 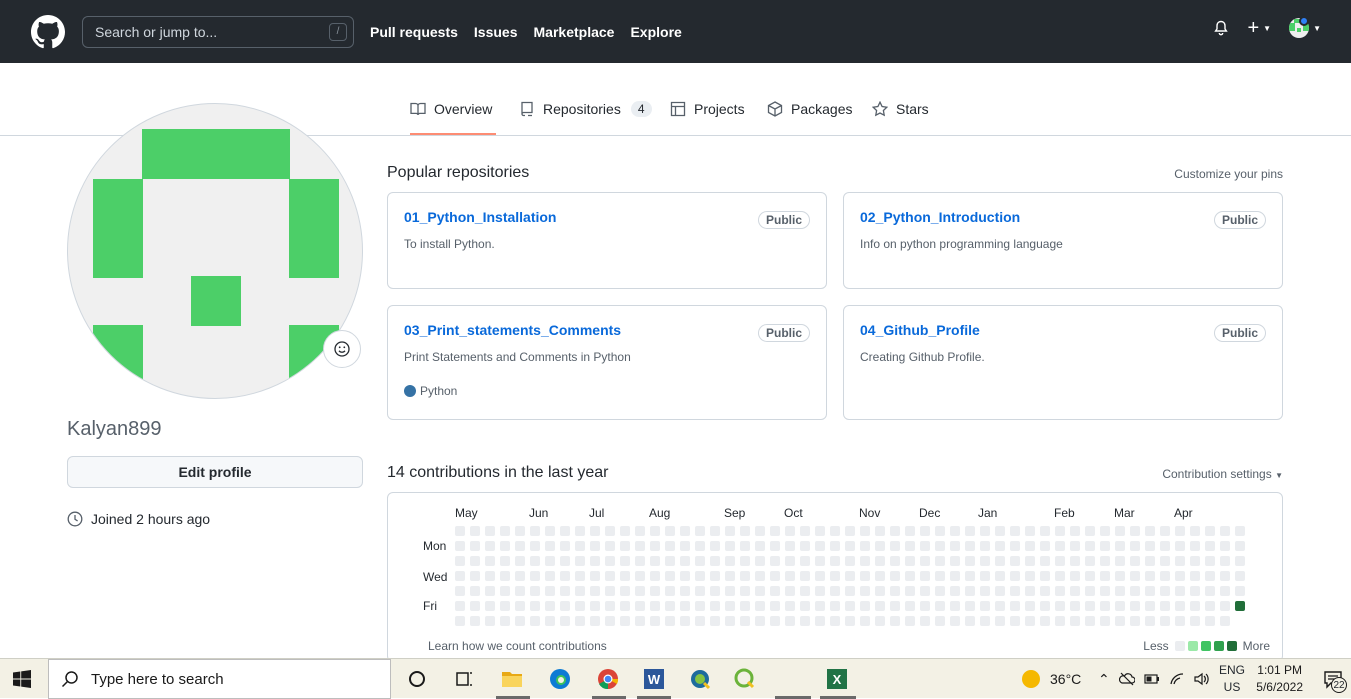 I want to click on onedrive-icon, so click(x=1126, y=679).